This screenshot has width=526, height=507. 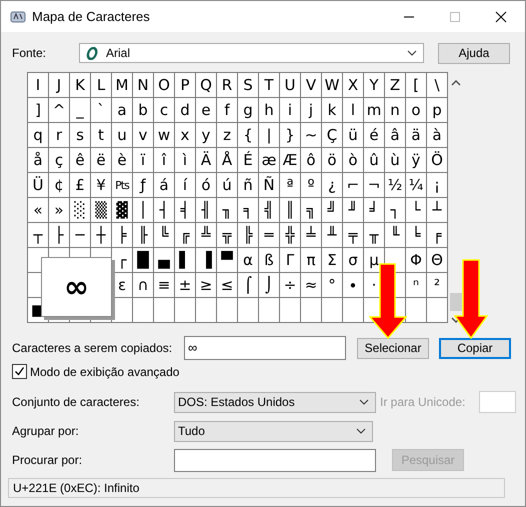 What do you see at coordinates (185, 135) in the screenshot?
I see `character-cell: x` at bounding box center [185, 135].